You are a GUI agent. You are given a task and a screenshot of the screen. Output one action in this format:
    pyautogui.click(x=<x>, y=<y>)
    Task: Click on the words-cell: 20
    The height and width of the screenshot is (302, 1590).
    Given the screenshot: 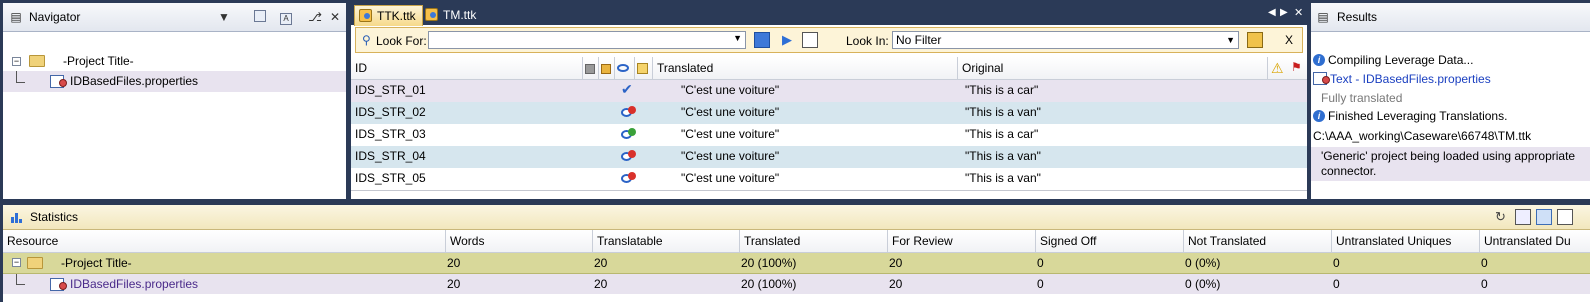 What is the action you would take?
    pyautogui.click(x=454, y=263)
    